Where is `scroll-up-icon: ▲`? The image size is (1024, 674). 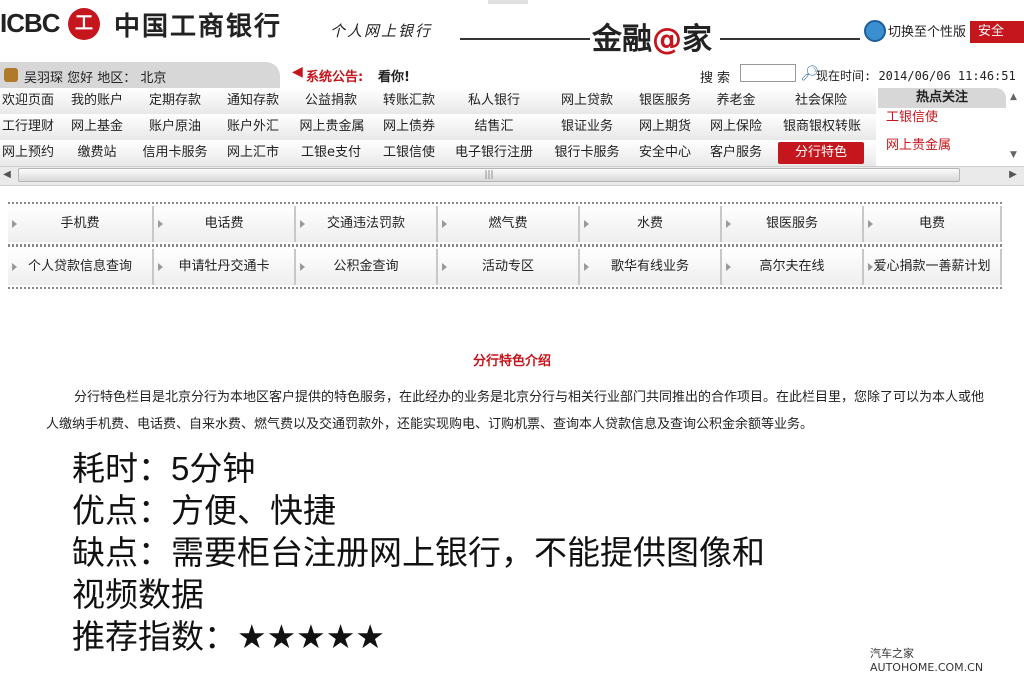
scroll-up-icon: ▲ is located at coordinates (1017, 99).